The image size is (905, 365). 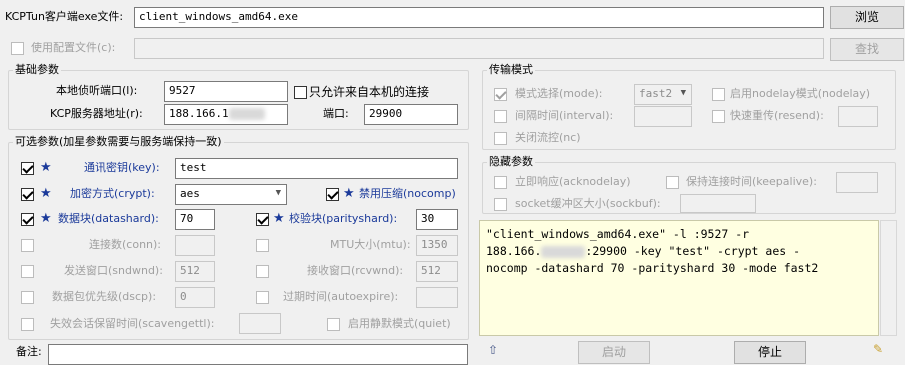 I want to click on server-addr-value: 188.166.1, so click(x=199, y=113).